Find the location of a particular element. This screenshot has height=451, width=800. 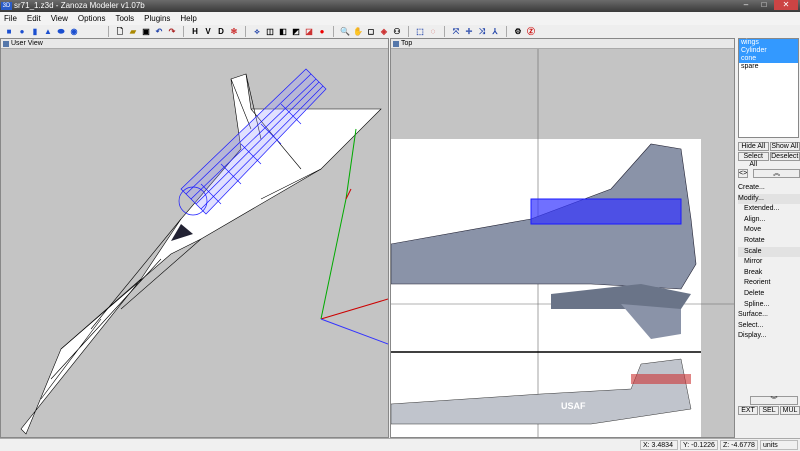

textured-icon: ◪ is located at coordinates (309, 32).